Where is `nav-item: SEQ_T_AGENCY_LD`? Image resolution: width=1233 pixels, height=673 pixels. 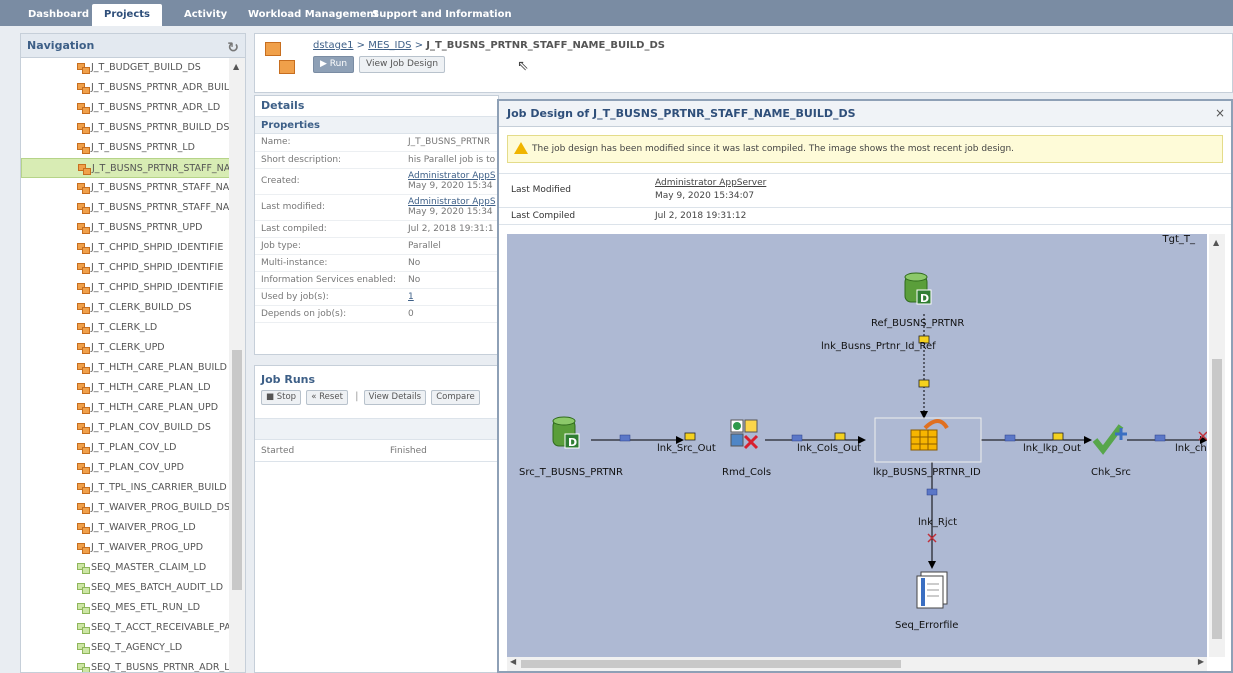 nav-item: SEQ_T_AGENCY_LD is located at coordinates (126, 648).